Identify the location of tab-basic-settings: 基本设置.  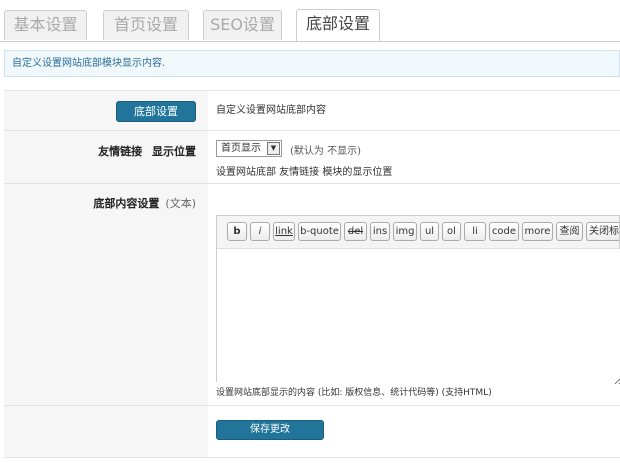
(45, 25).